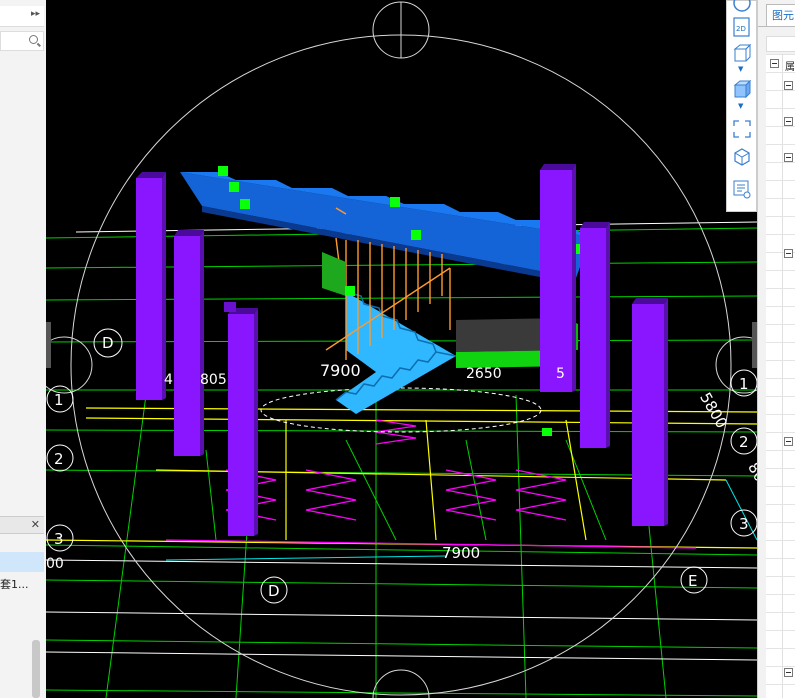  Describe the element at coordinates (742, 189) in the screenshot. I see `layer-settings-icon` at that location.